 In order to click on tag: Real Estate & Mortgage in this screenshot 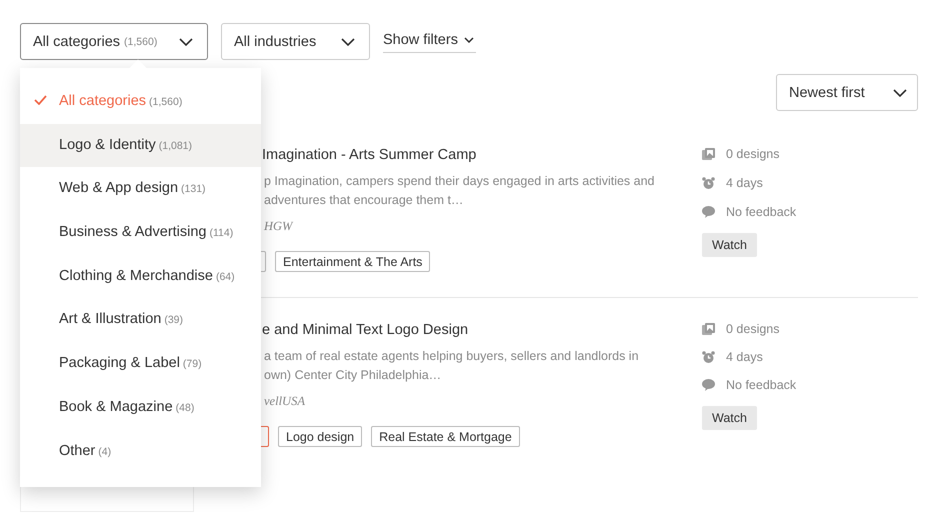, I will do `click(445, 436)`.